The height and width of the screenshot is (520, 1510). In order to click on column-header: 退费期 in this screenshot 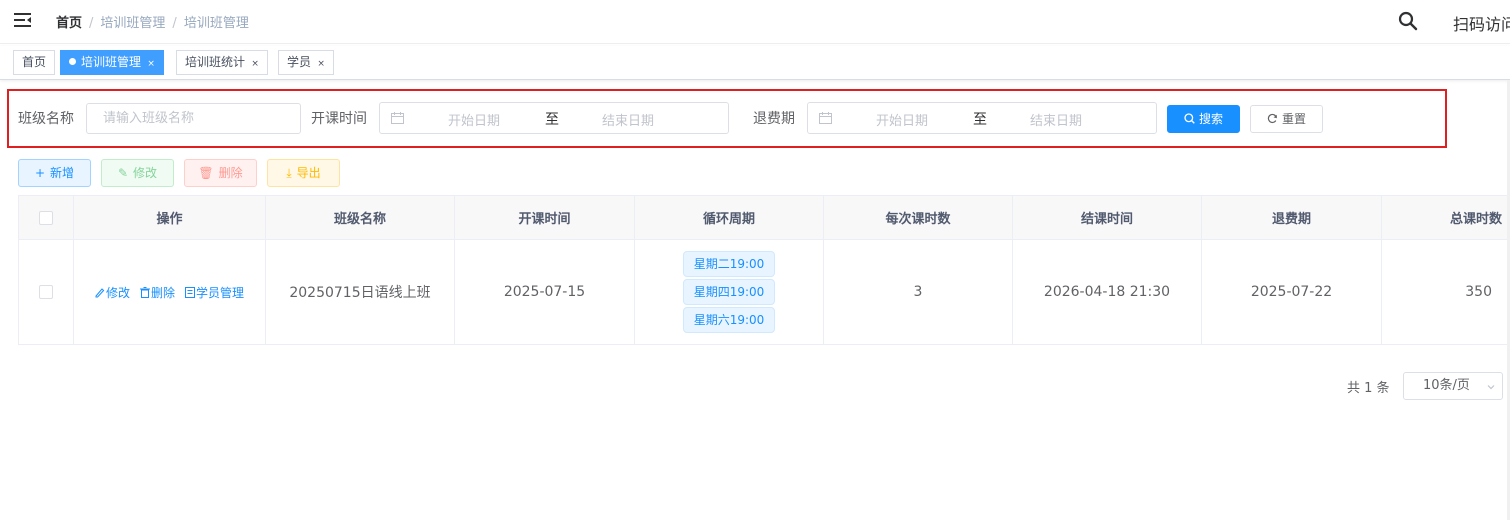, I will do `click(1292, 218)`.